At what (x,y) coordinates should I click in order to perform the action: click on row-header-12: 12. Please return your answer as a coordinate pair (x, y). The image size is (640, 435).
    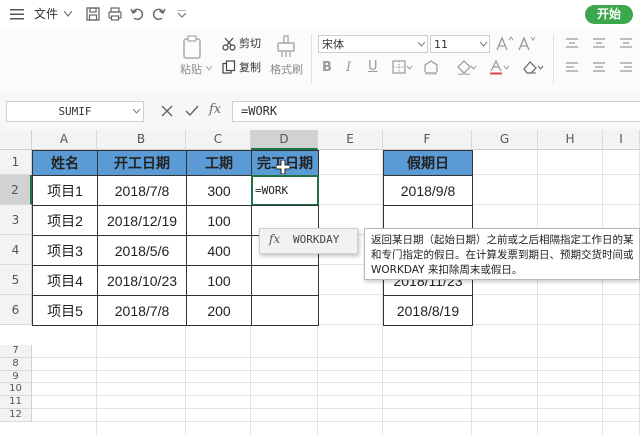
    Looking at the image, I should click on (16, 415).